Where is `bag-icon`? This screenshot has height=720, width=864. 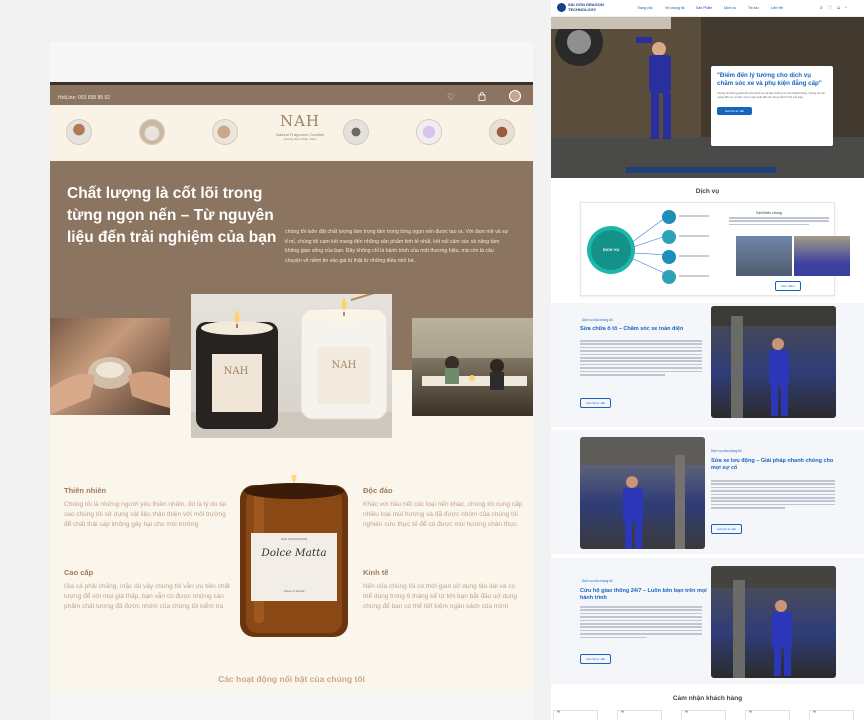 bag-icon is located at coordinates (482, 97).